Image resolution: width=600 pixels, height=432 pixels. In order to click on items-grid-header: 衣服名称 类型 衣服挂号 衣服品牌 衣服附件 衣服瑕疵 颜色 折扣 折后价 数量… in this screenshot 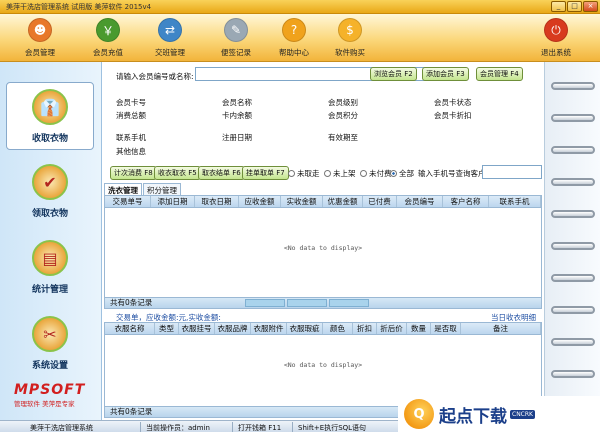, I will do `click(323, 329)`.